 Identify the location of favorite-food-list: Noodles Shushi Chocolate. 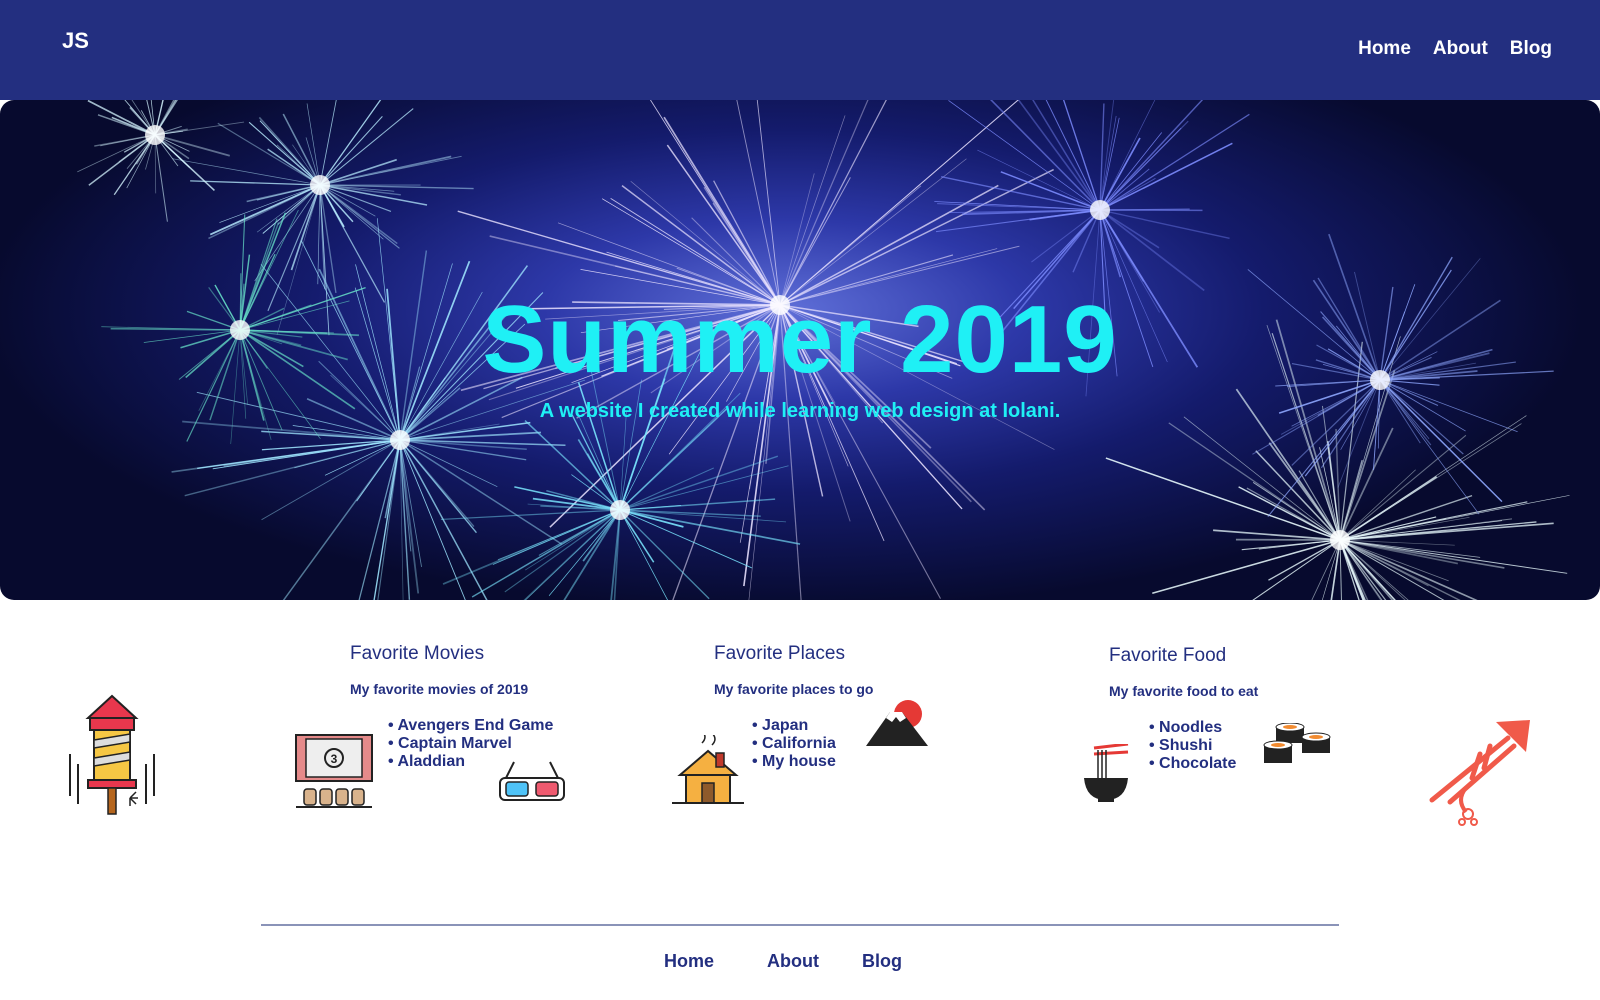
(1192, 746).